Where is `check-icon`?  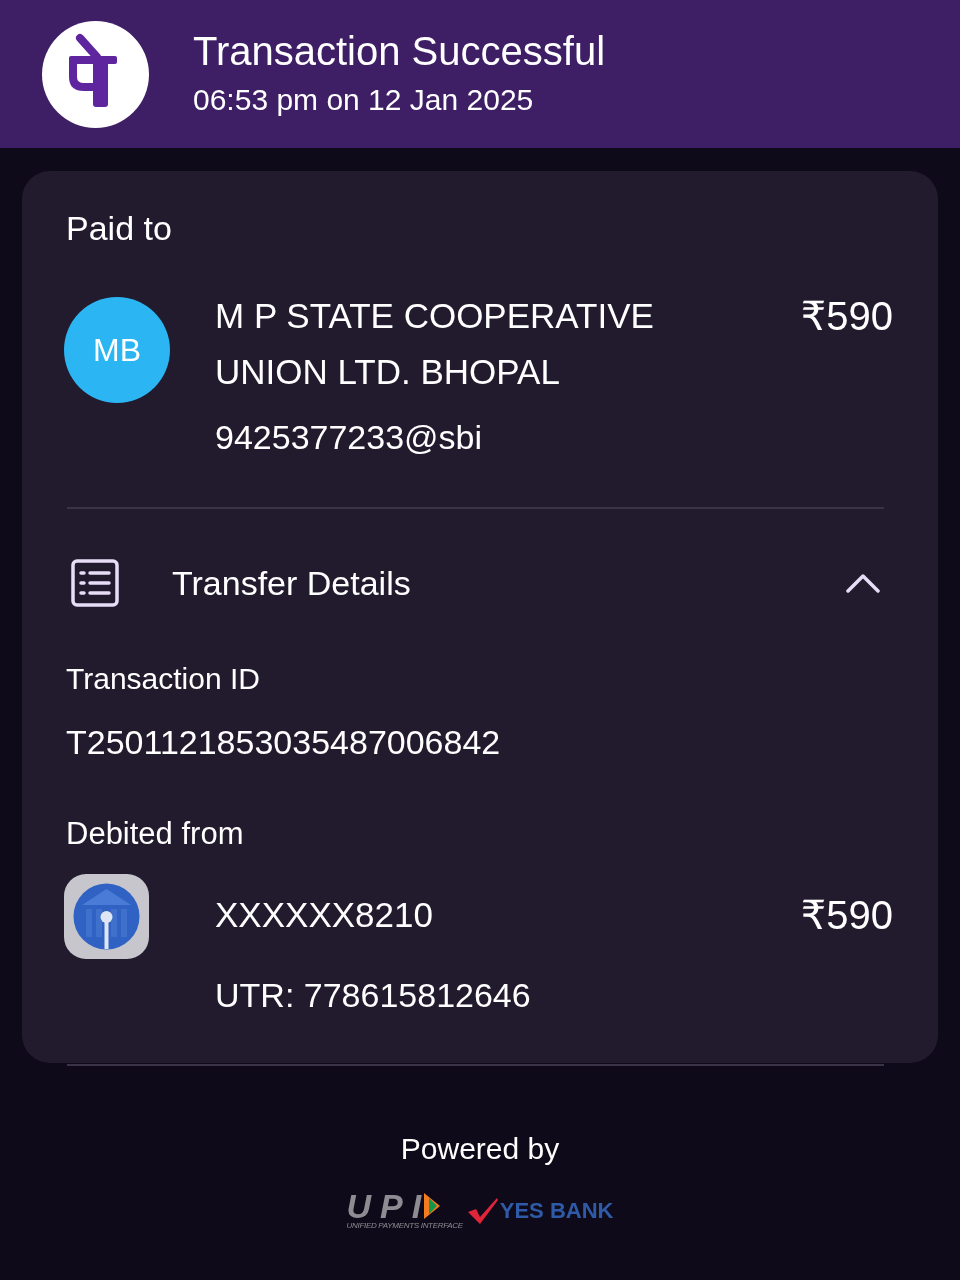 check-icon is located at coordinates (482, 1211).